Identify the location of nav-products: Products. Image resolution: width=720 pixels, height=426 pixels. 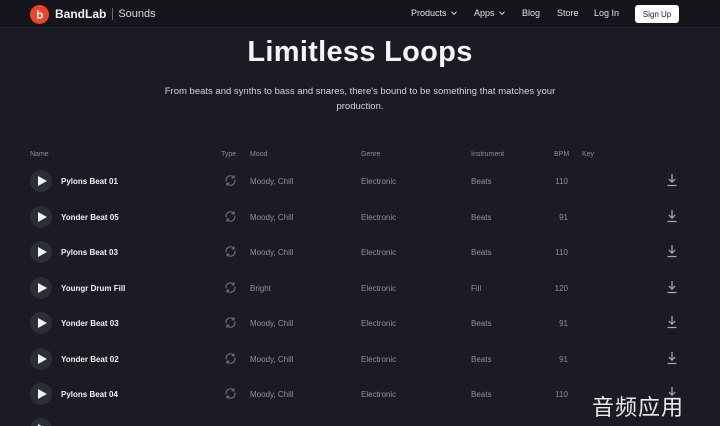
(434, 13).